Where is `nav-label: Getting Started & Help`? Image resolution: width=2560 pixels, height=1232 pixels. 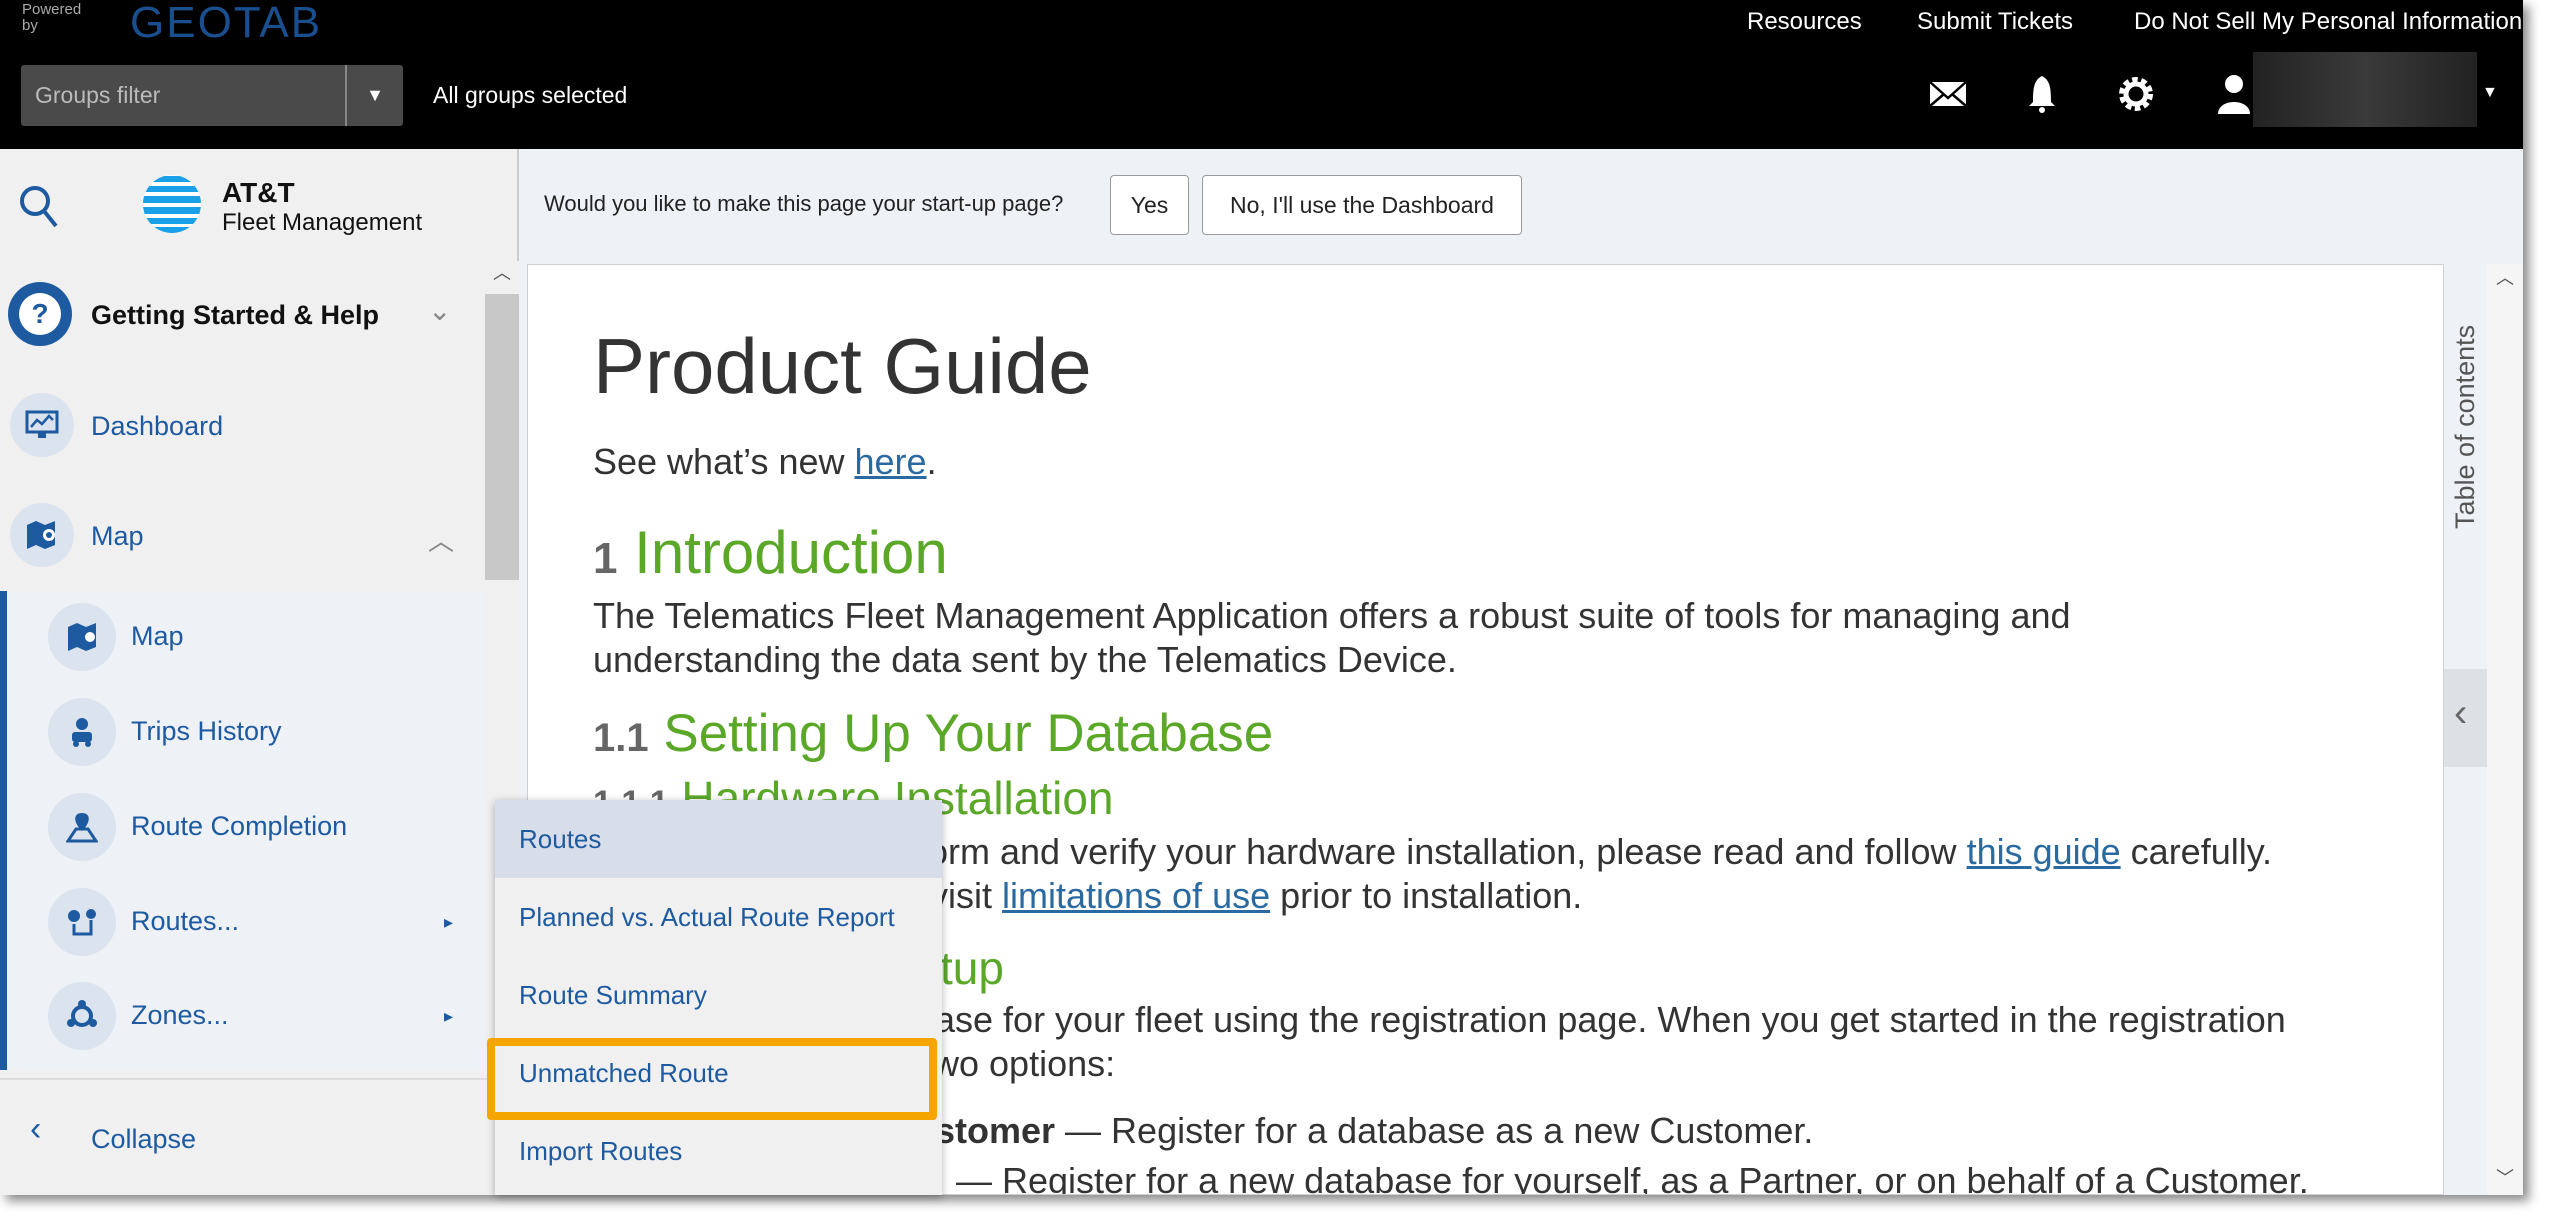
nav-label: Getting Started & Help is located at coordinates (235, 315).